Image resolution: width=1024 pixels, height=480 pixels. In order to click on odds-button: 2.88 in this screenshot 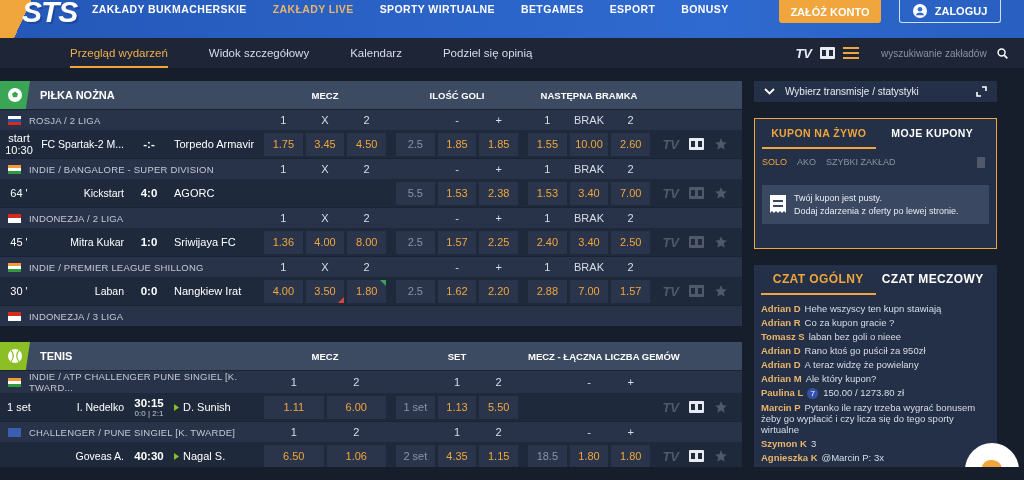, I will do `click(547, 291)`.